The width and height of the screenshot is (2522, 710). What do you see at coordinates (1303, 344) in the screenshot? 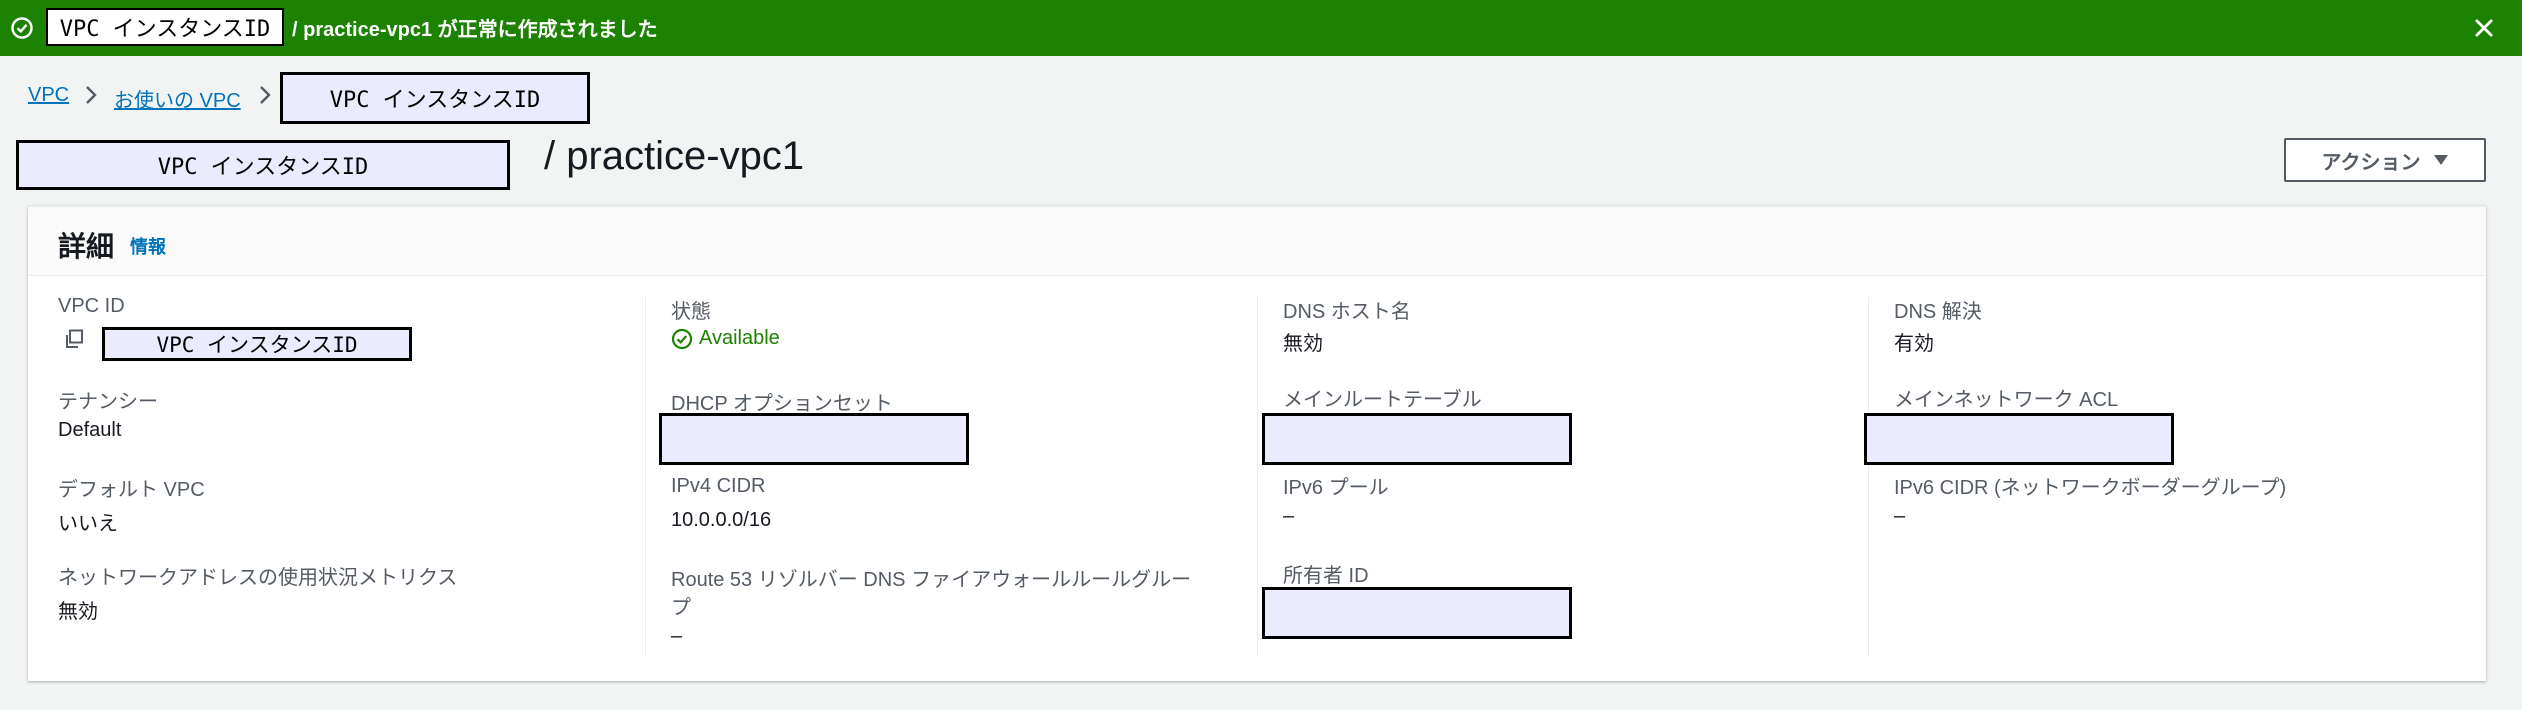
I see `dns-hostnames-value: 無効` at bounding box center [1303, 344].